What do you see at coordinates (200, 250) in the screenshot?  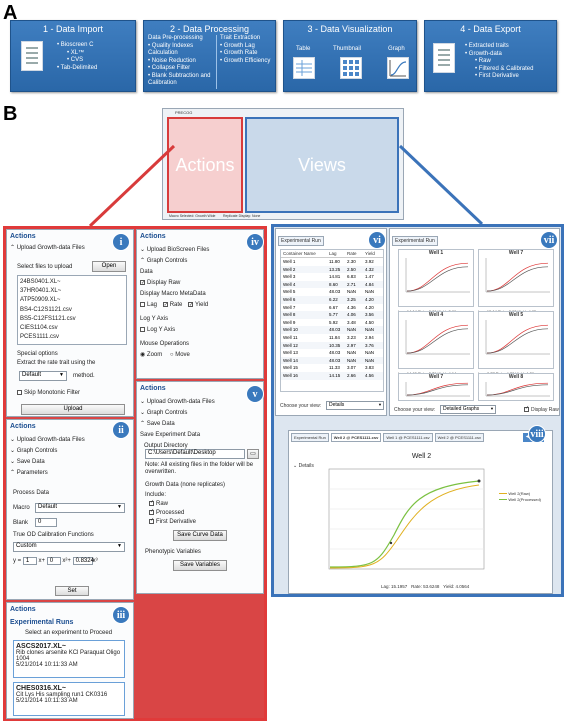 I see `upload-item: ⌄ Upload BioScreen Files` at bounding box center [200, 250].